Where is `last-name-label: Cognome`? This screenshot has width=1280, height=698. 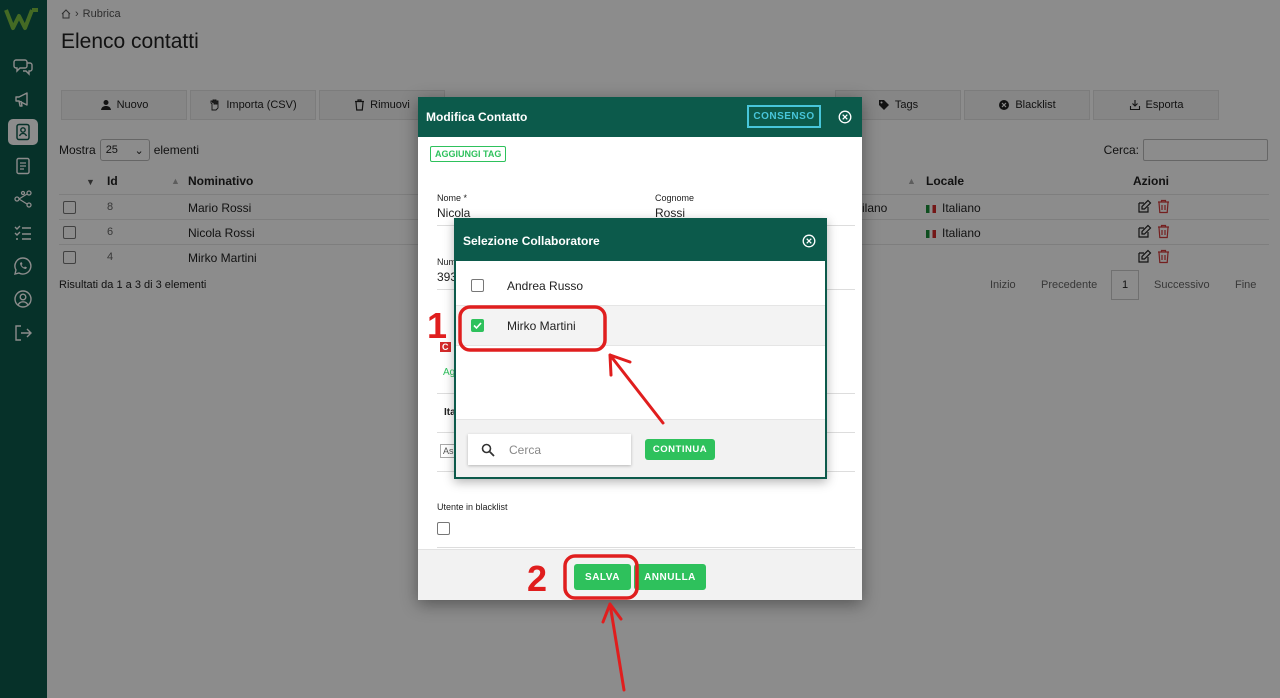 last-name-label: Cognome is located at coordinates (675, 198).